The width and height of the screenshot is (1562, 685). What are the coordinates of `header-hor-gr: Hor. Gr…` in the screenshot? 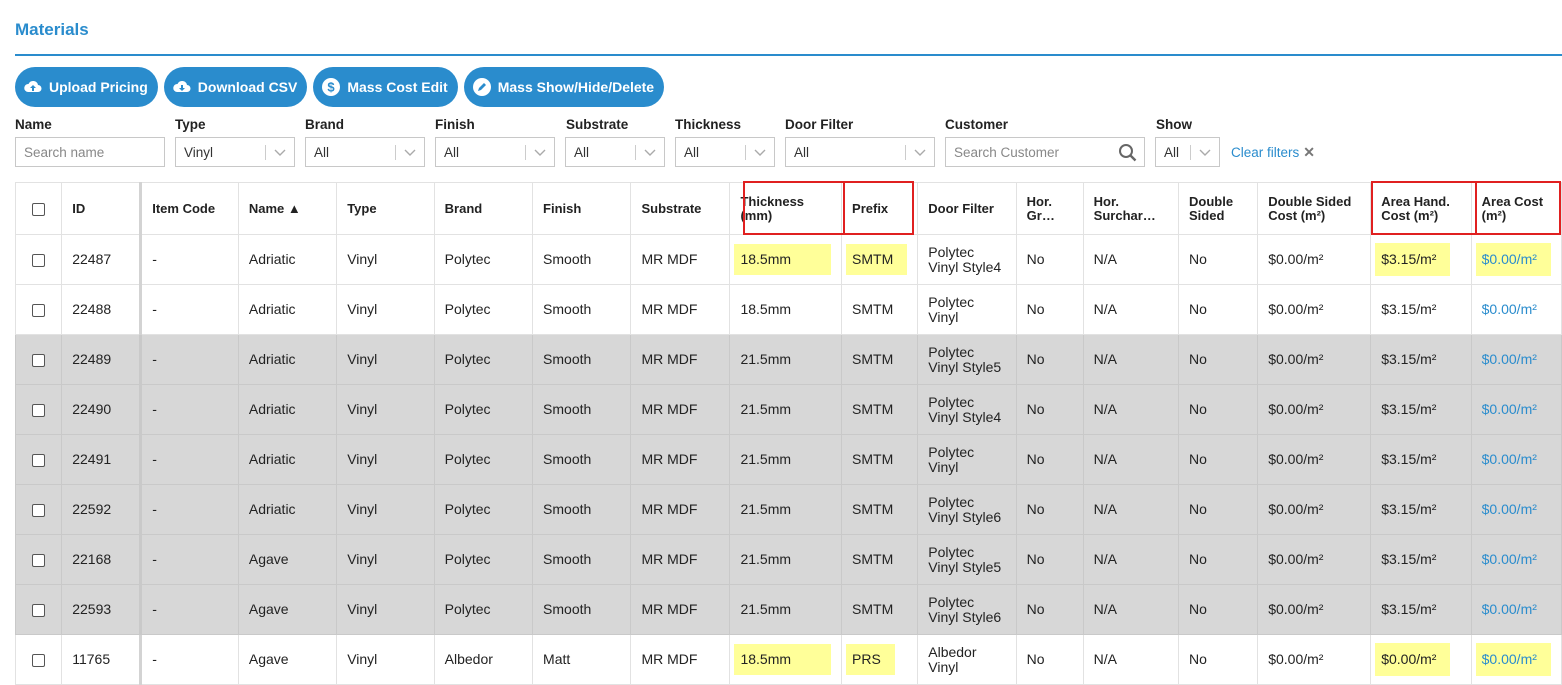 It's located at (1049, 208).